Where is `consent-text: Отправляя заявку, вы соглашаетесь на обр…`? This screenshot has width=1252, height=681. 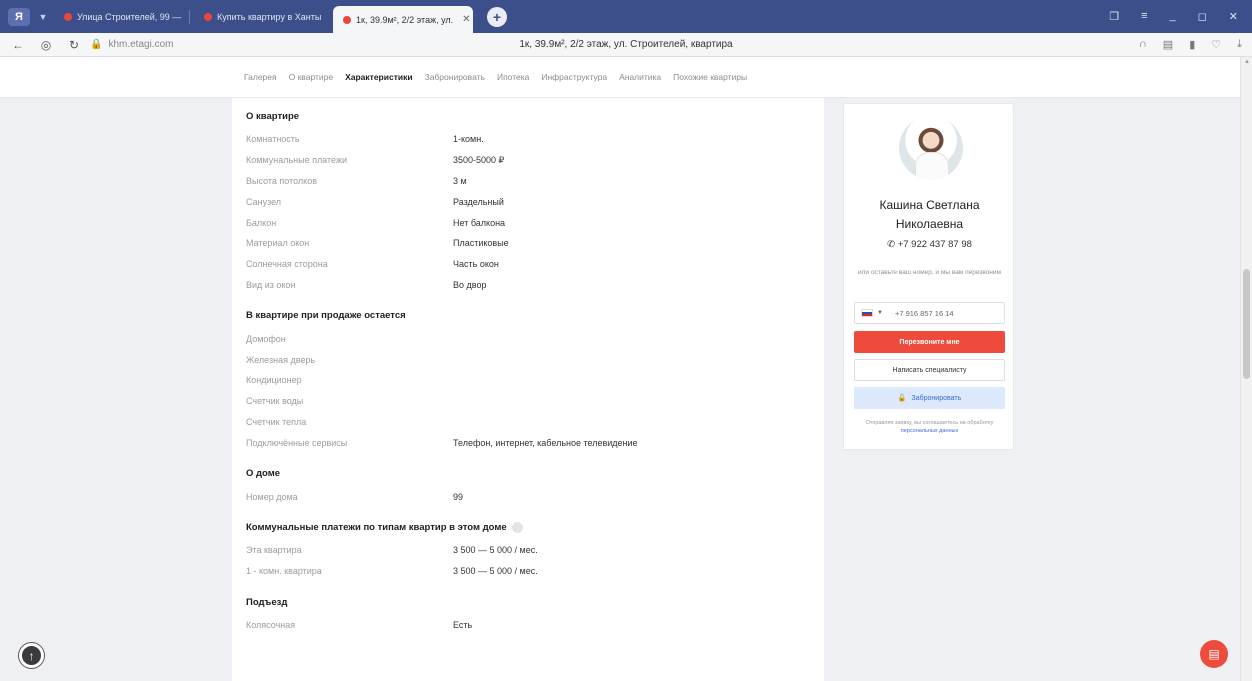 consent-text: Отправляя заявку, вы соглашаетесь на обр… is located at coordinates (929, 427).